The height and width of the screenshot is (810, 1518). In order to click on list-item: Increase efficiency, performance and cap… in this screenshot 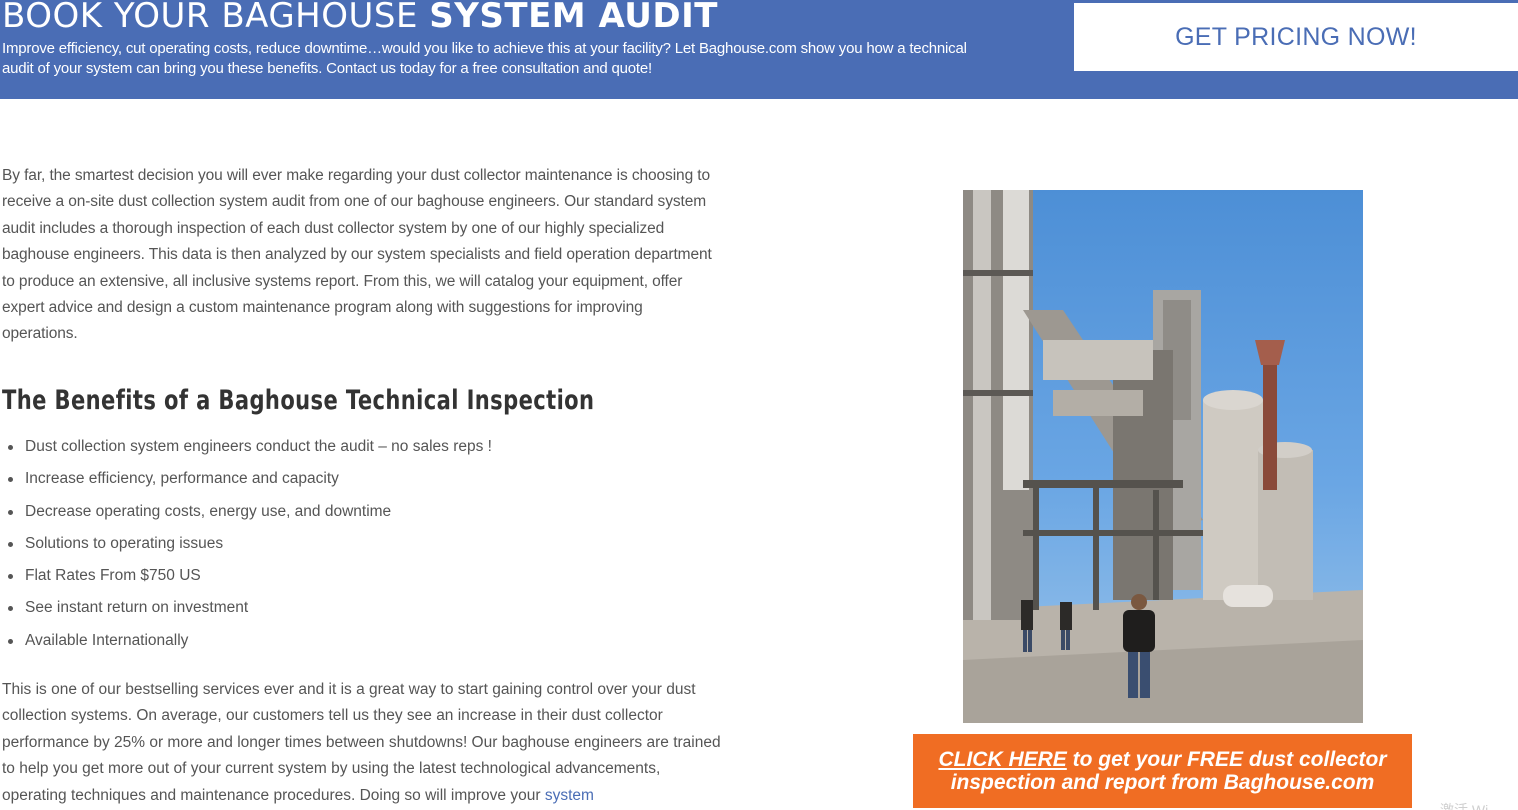, I will do `click(350, 482)`.